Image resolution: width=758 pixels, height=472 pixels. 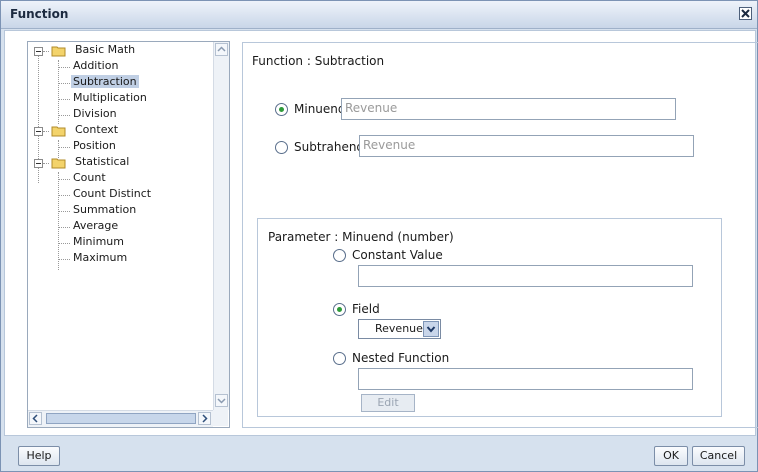 I want to click on scrollbar-thumb, so click(x=121, y=418).